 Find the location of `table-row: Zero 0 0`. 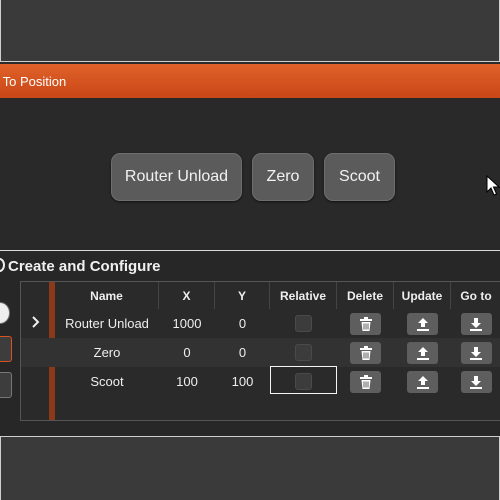

table-row: Zero 0 0 is located at coordinates (260, 352).